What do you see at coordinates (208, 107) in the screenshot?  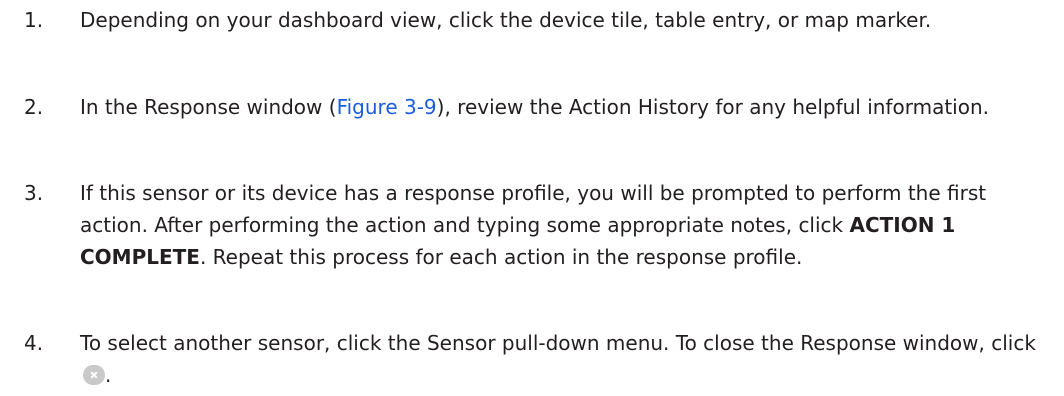 I see `step-text-start: In the Response window (` at bounding box center [208, 107].